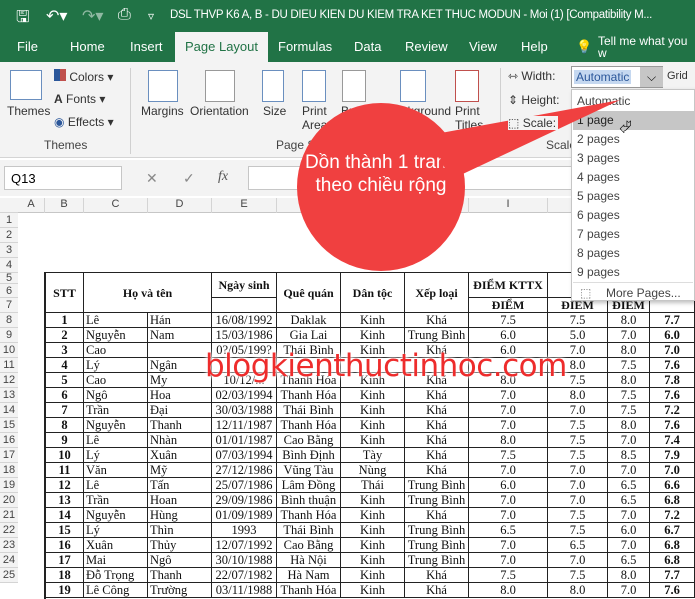 This screenshot has width=695, height=599. What do you see at coordinates (65, 455) in the screenshot?
I see `cell-stt: 10` at bounding box center [65, 455].